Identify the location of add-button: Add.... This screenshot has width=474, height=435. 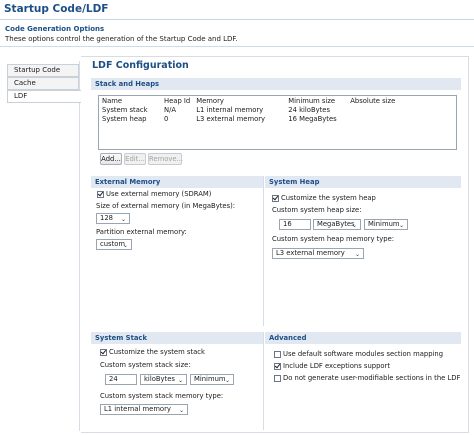
(111, 159).